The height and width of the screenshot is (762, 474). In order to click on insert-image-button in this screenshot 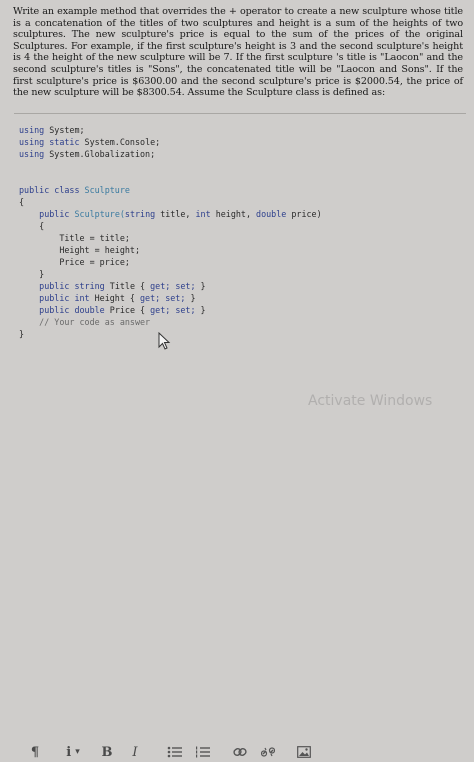, I will do `click(304, 752)`.